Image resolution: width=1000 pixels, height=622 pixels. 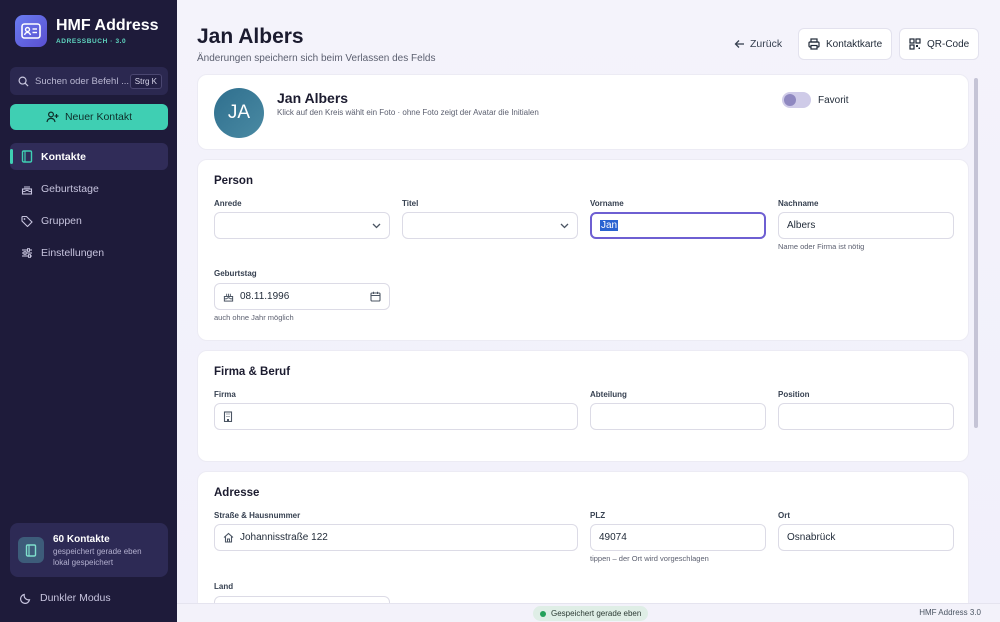 I want to click on sidebar-item-gruppen: Gruppen, so click(x=89, y=220).